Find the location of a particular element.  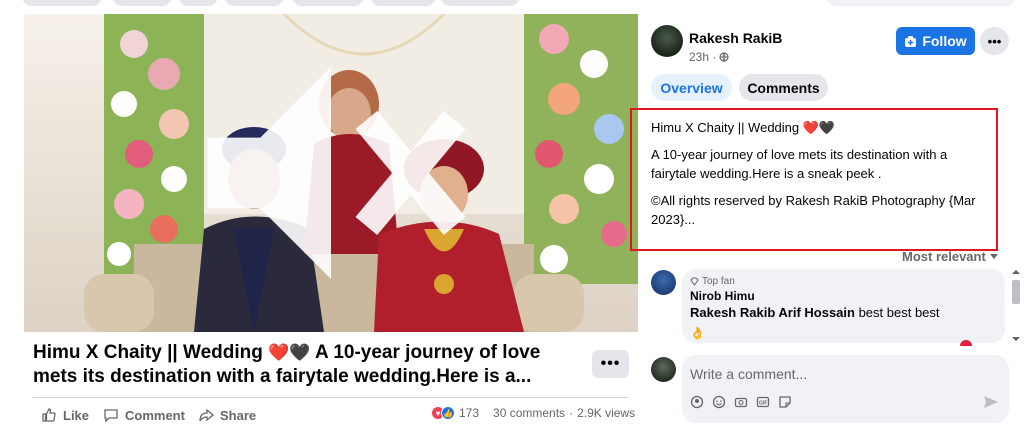

camera-icon is located at coordinates (741, 402).